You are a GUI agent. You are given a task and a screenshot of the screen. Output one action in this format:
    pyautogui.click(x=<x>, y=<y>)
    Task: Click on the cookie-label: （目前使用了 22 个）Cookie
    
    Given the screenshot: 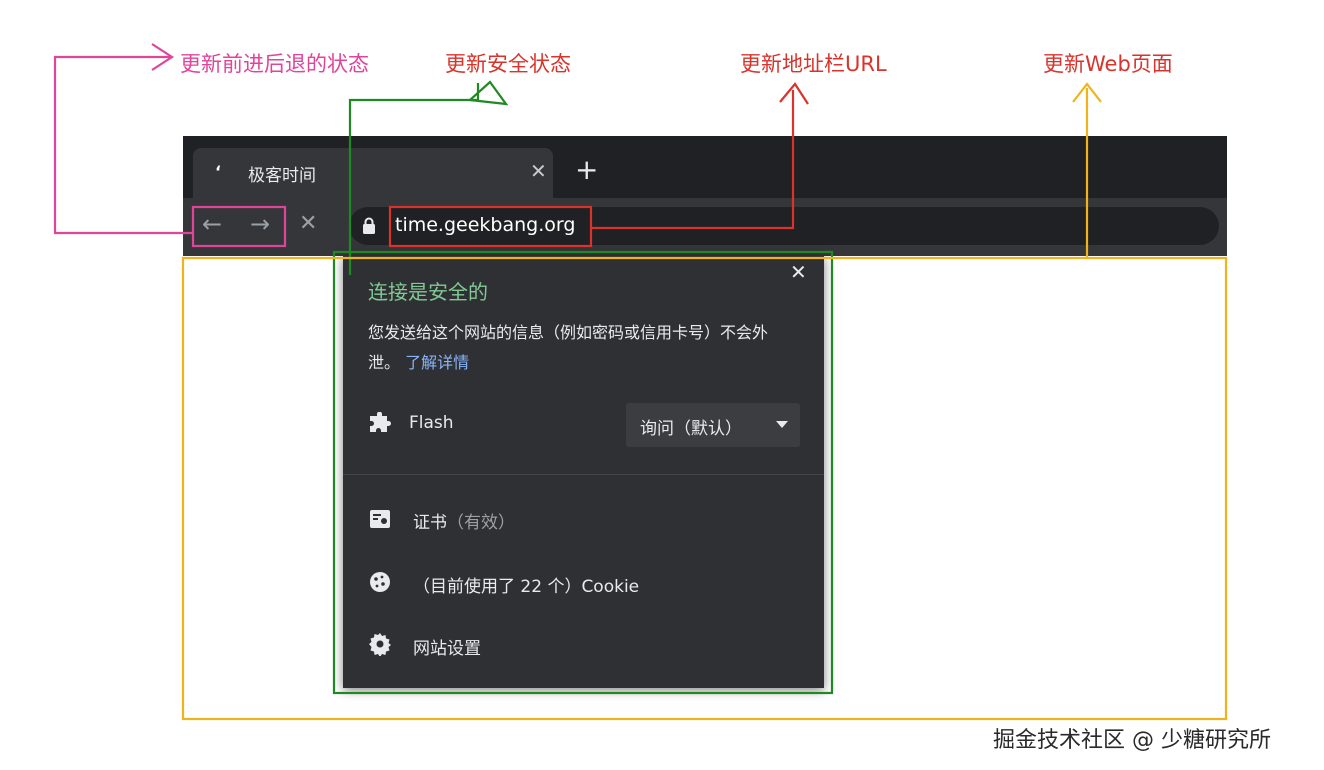 What is the action you would take?
    pyautogui.click(x=526, y=587)
    